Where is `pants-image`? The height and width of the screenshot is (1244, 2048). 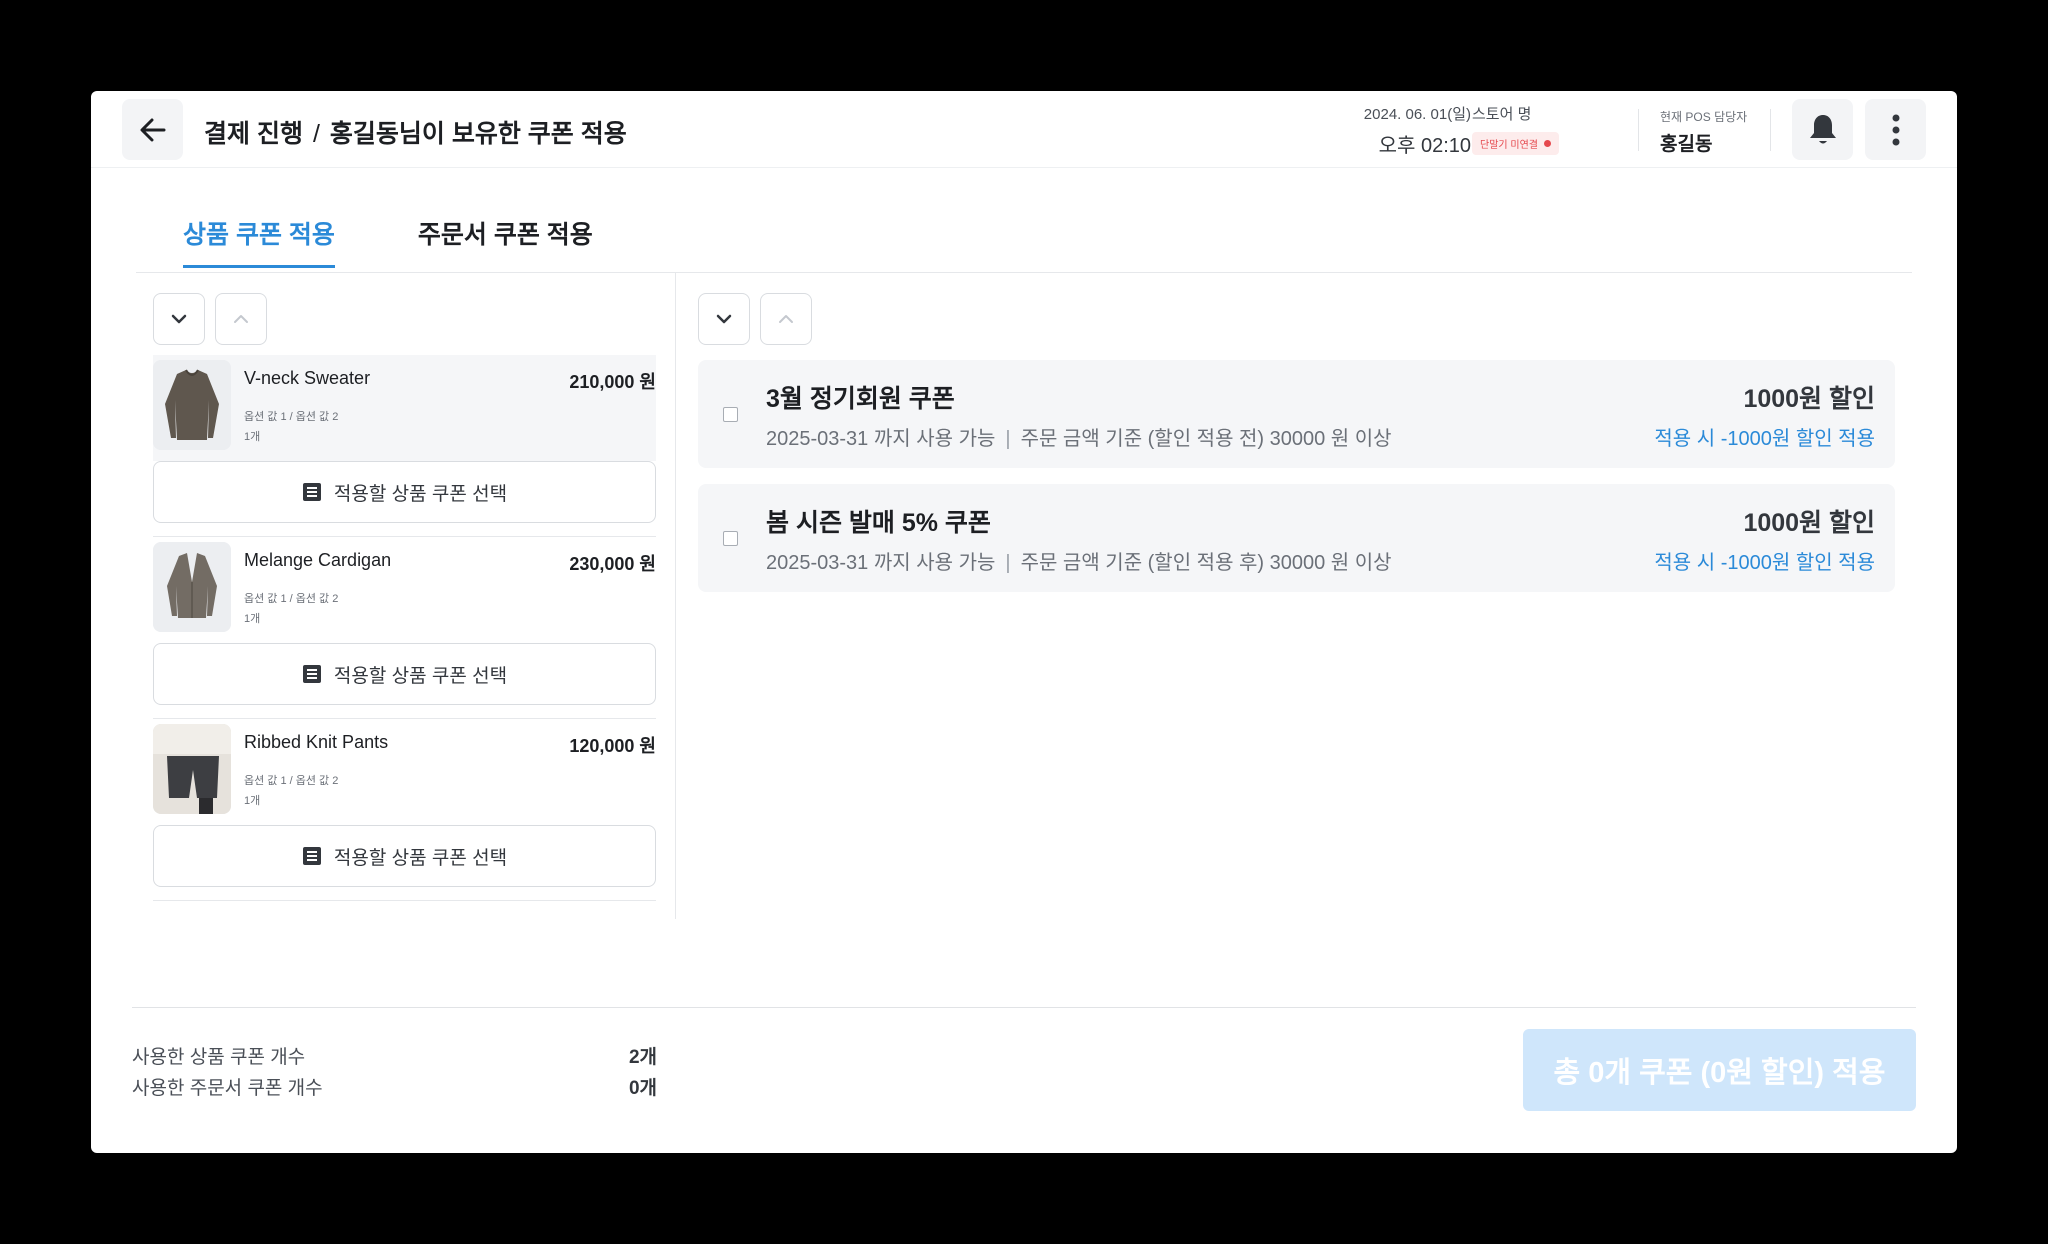 pants-image is located at coordinates (192, 769).